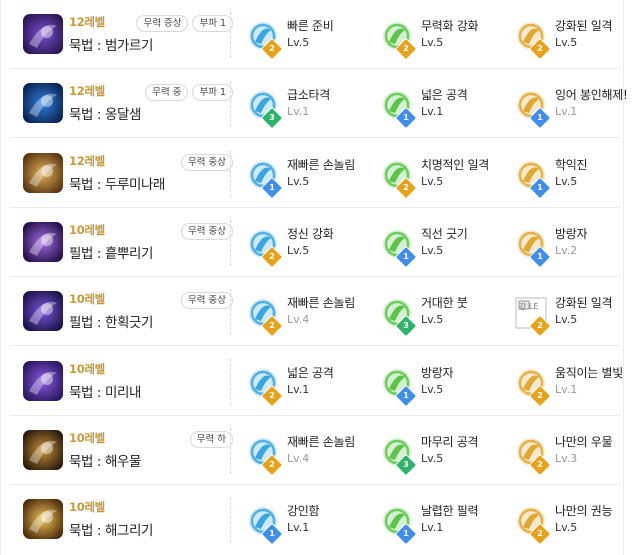  What do you see at coordinates (584, 303) in the screenshot?
I see `tripod-name: 강화된 일격` at bounding box center [584, 303].